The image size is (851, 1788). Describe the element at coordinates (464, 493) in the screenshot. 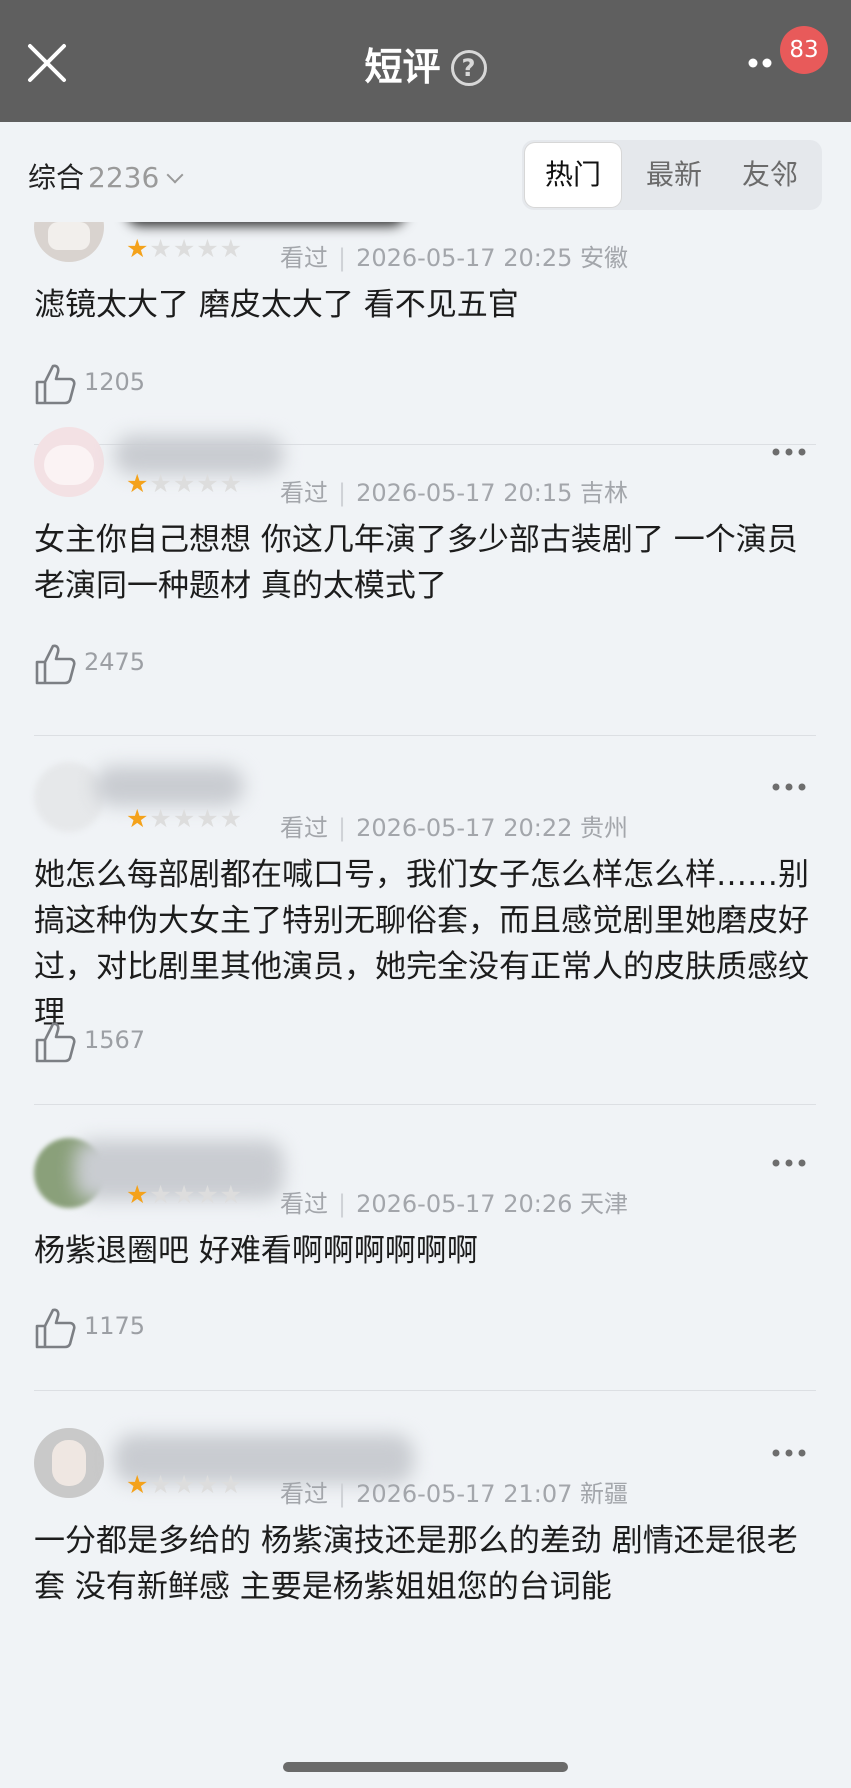

I see `review-datetime: 2026-05-17 20:15` at that location.